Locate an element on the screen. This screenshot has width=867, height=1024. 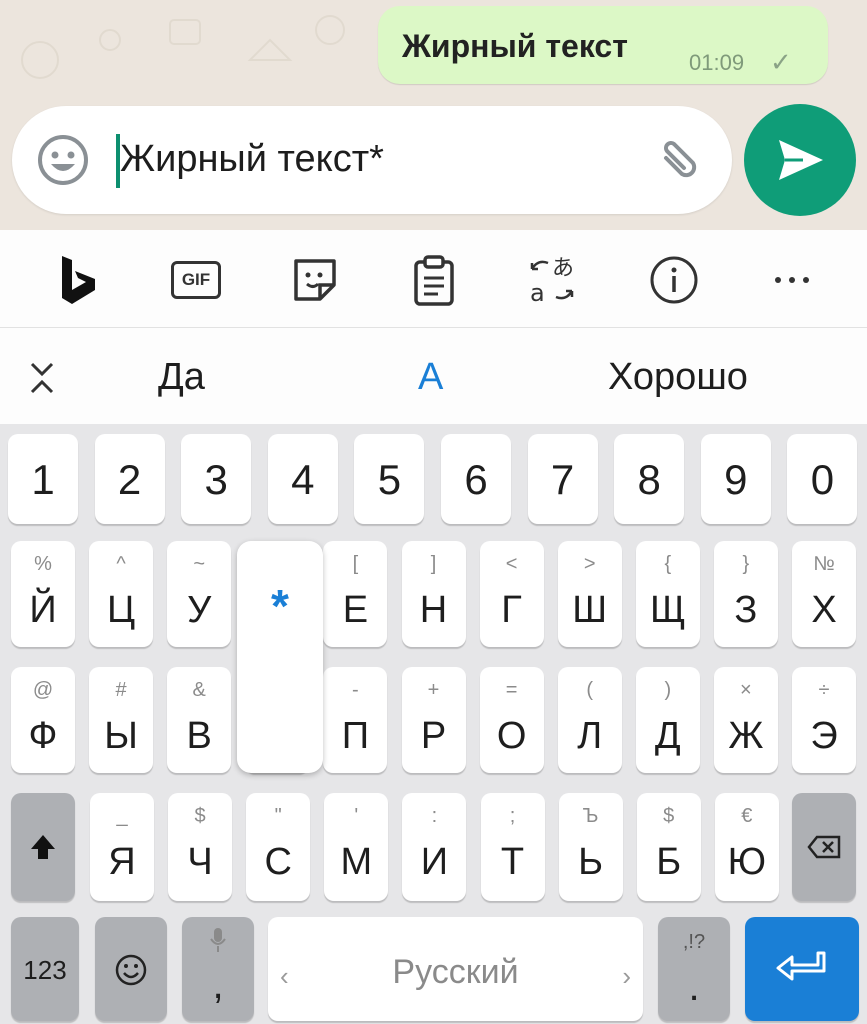
key-row2-5: + Р is located at coordinates (433, 720).